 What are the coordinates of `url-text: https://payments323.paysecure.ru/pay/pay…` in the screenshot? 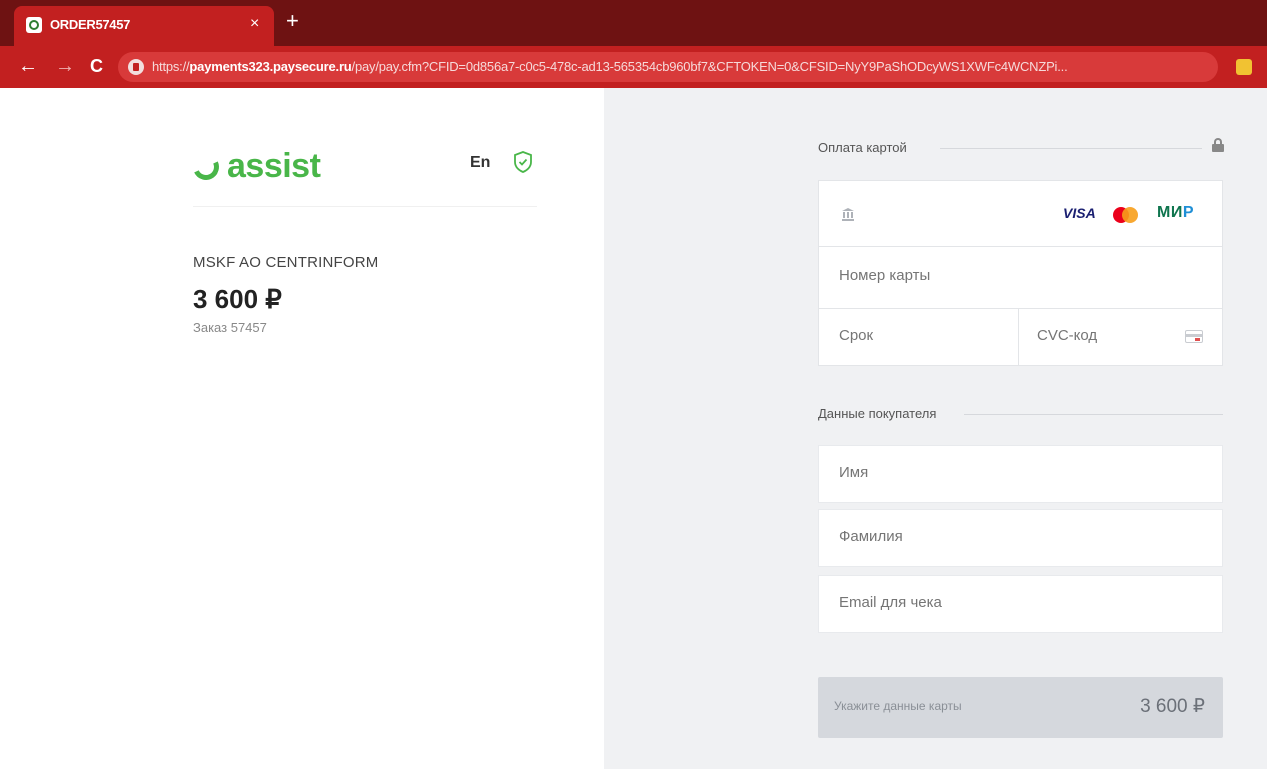 It's located at (610, 66).